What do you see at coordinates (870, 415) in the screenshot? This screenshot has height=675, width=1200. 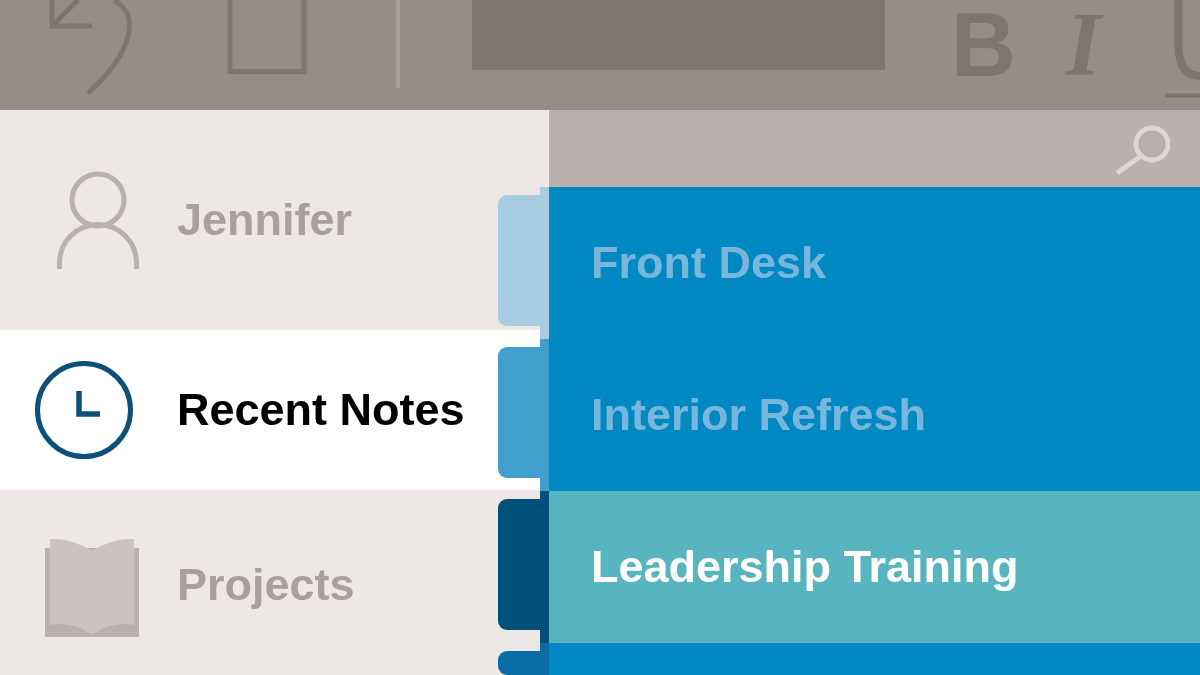 I see `section-item: Interior Refresh` at bounding box center [870, 415].